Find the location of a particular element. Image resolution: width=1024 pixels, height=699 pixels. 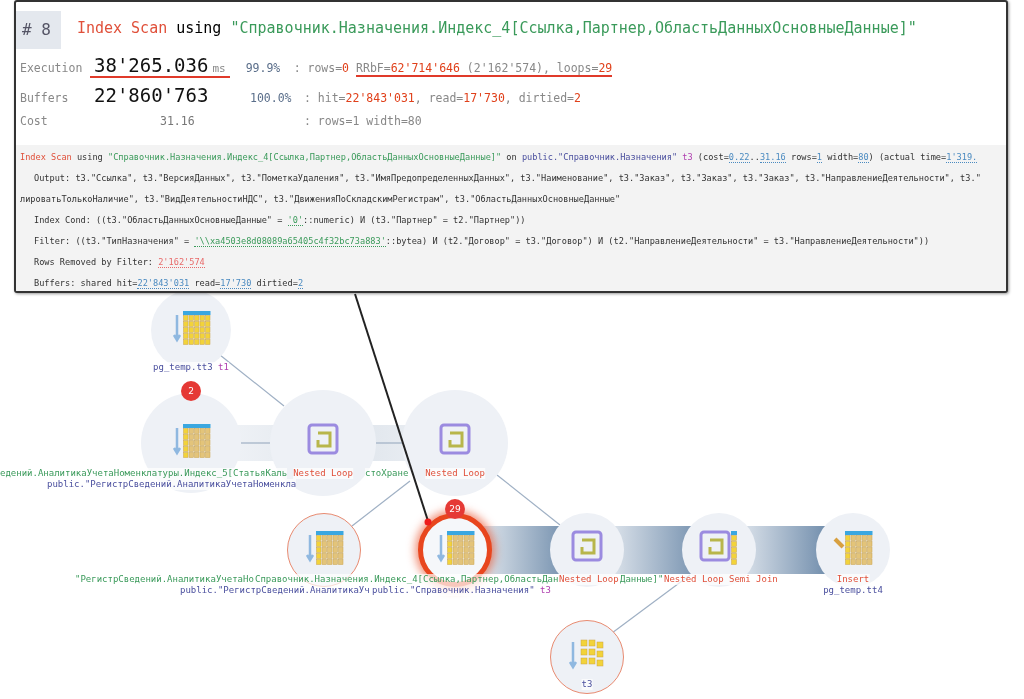

node-label: pg_temp.tt3 t1 is located at coordinates (191, 367).